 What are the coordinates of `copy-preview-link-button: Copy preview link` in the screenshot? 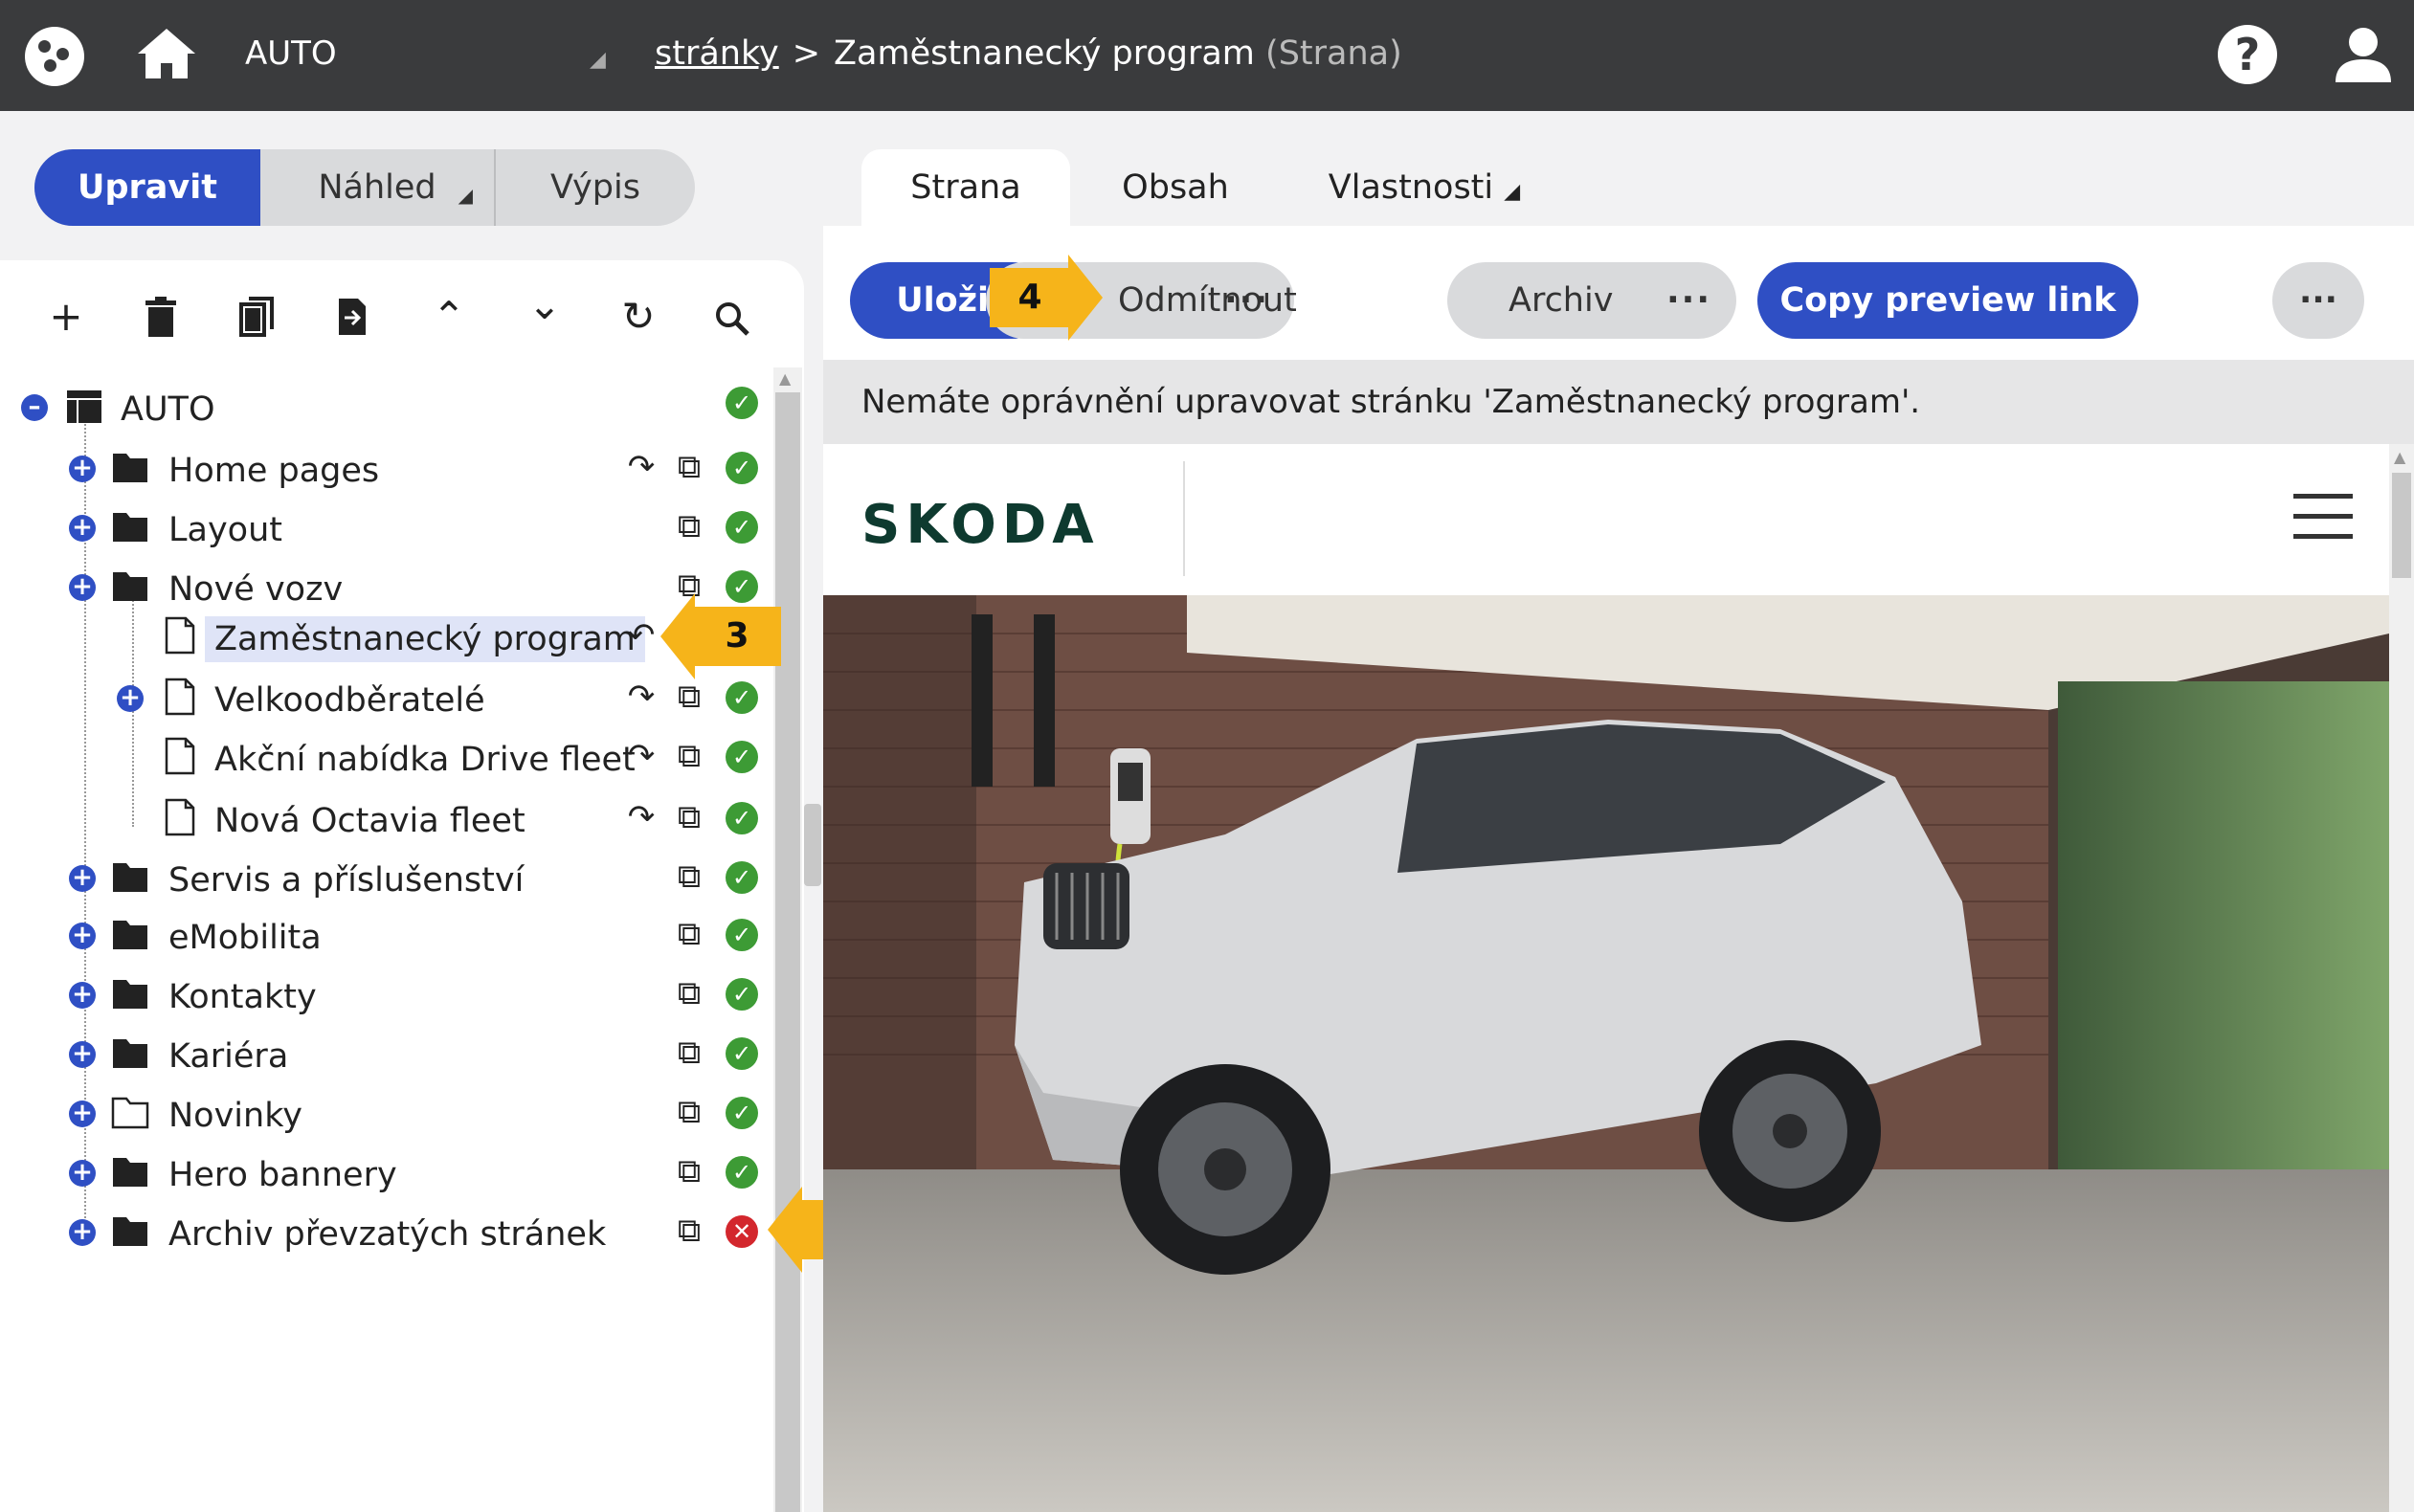 It's located at (1948, 300).